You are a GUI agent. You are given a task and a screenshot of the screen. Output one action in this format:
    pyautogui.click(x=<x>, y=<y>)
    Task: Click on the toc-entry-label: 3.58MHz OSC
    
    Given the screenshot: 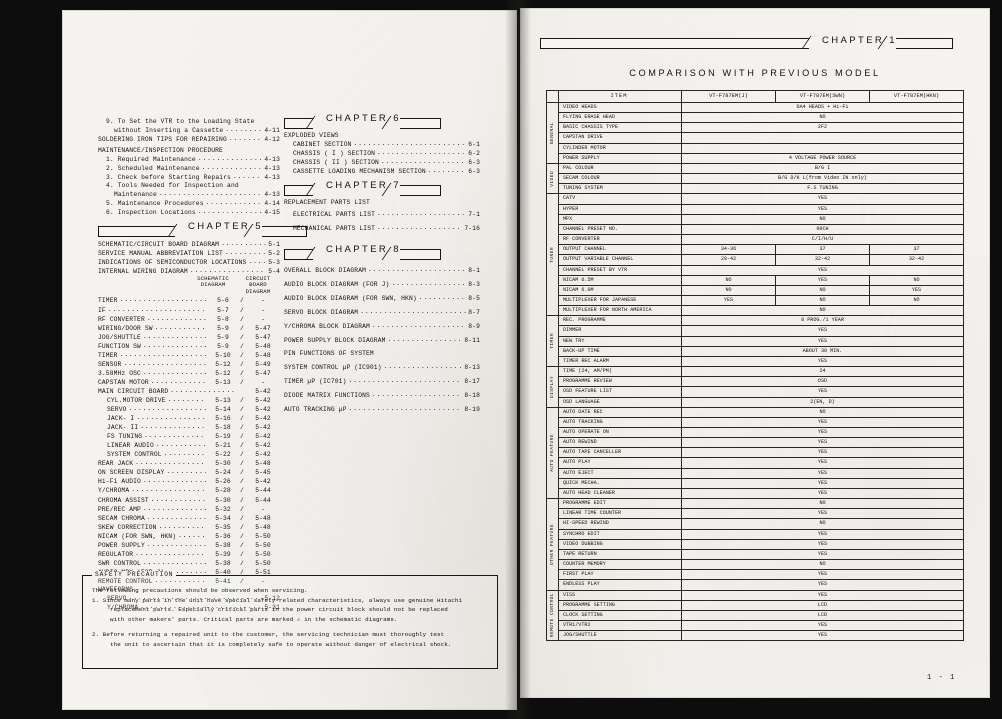 What is the action you would take?
    pyautogui.click(x=119, y=373)
    